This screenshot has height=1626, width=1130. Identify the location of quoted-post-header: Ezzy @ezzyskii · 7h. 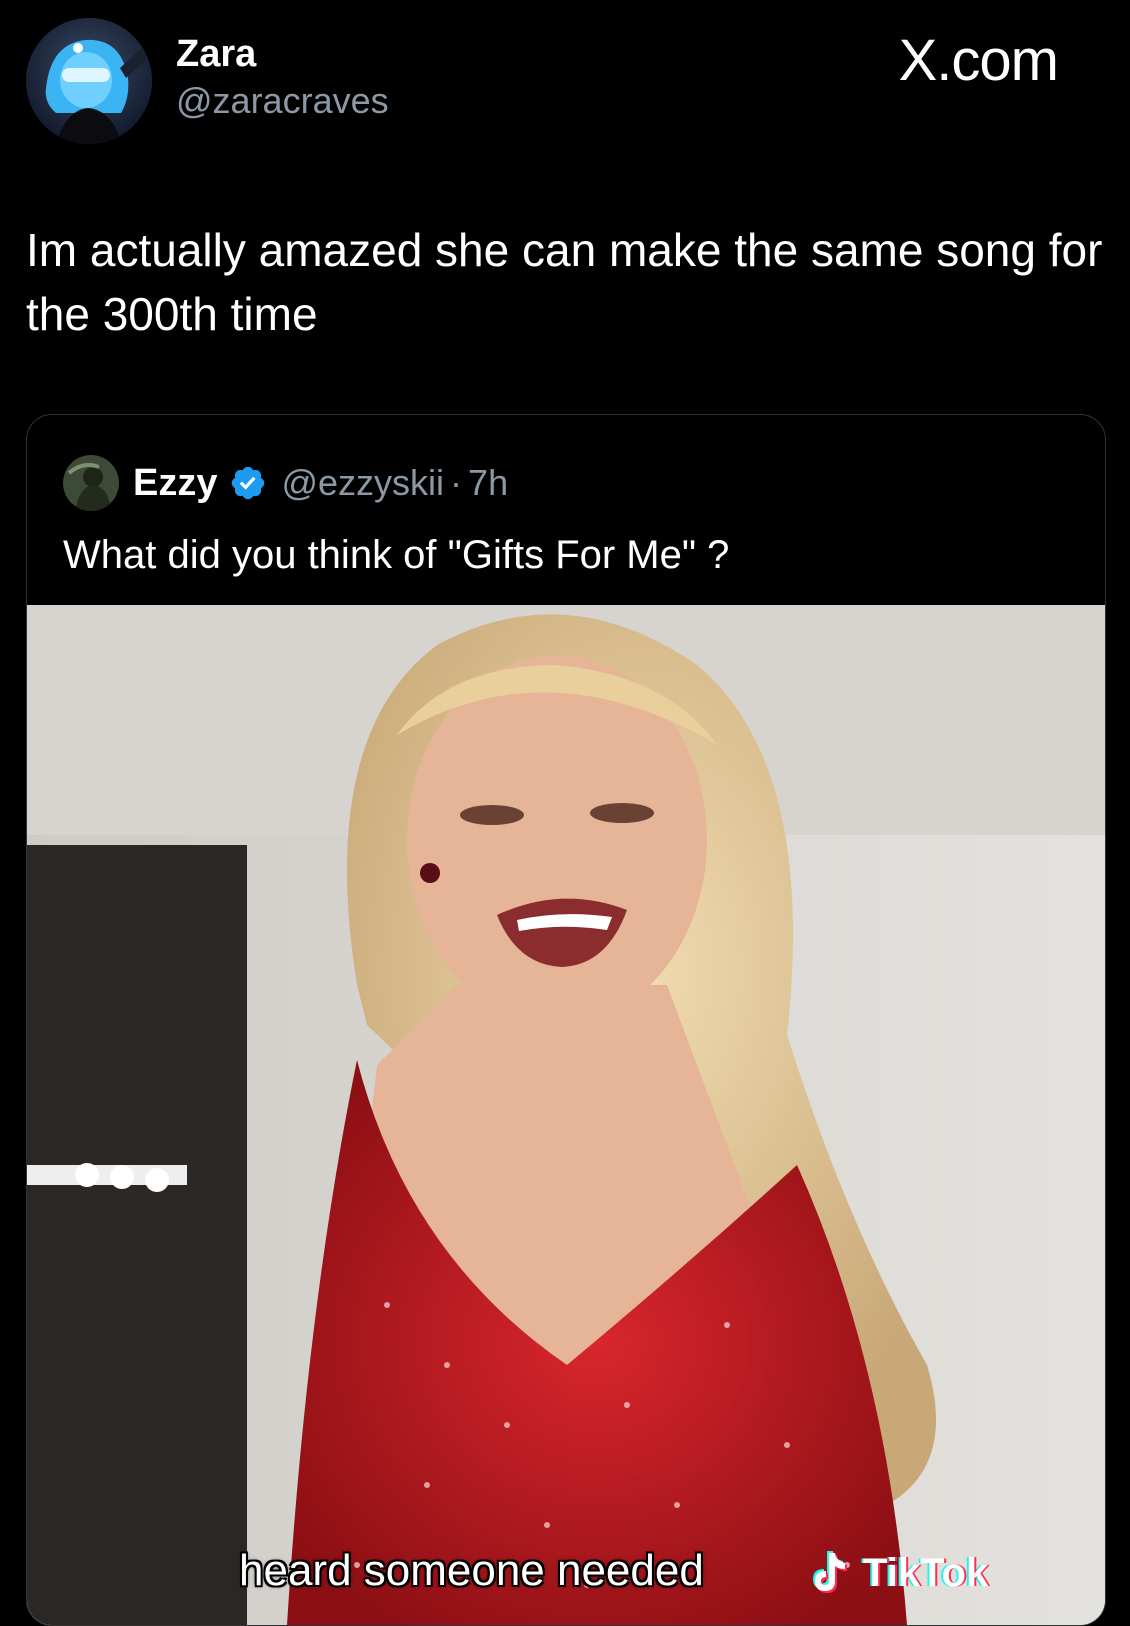
(285, 483).